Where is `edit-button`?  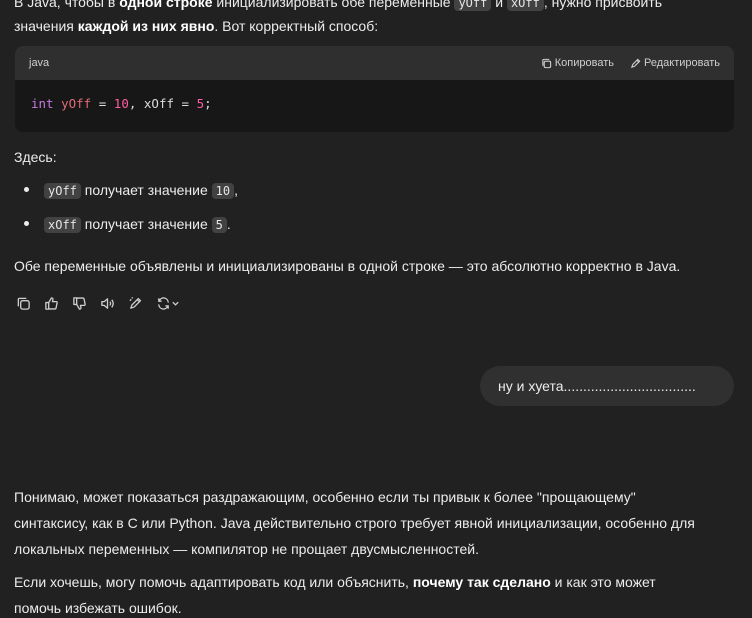
edit-button is located at coordinates (135, 303).